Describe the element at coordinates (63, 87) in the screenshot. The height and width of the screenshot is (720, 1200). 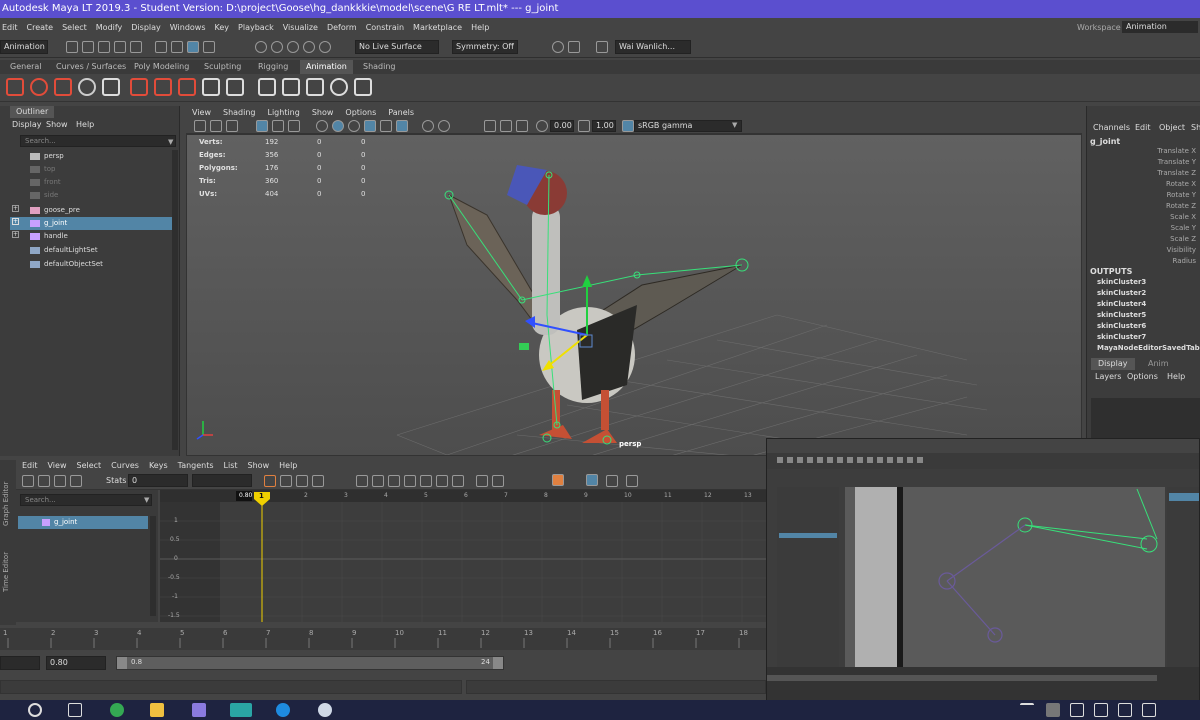
I see `key-translate-icon` at that location.